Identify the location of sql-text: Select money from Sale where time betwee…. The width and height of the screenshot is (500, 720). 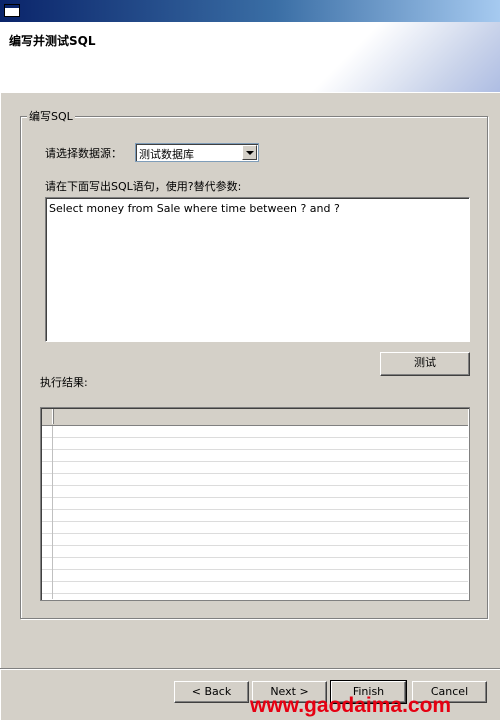
(194, 208).